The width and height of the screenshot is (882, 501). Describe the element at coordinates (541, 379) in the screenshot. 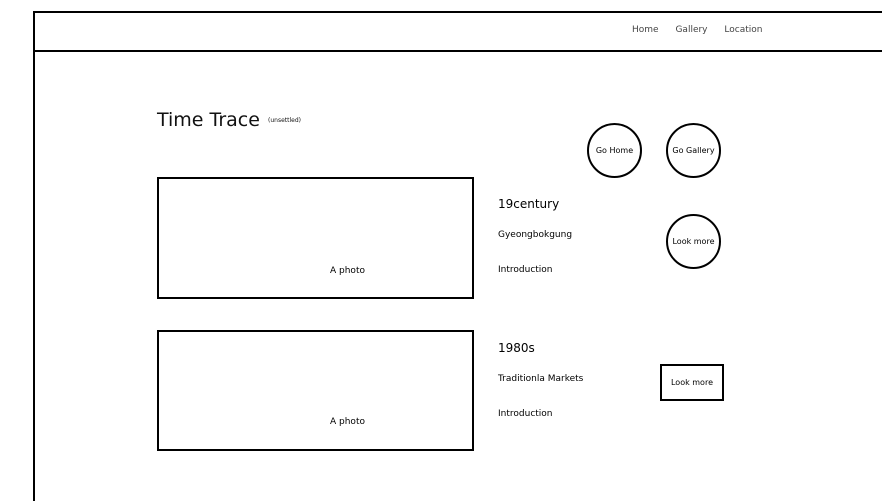

I see `entry-2-place: Traditionla Markets` at that location.